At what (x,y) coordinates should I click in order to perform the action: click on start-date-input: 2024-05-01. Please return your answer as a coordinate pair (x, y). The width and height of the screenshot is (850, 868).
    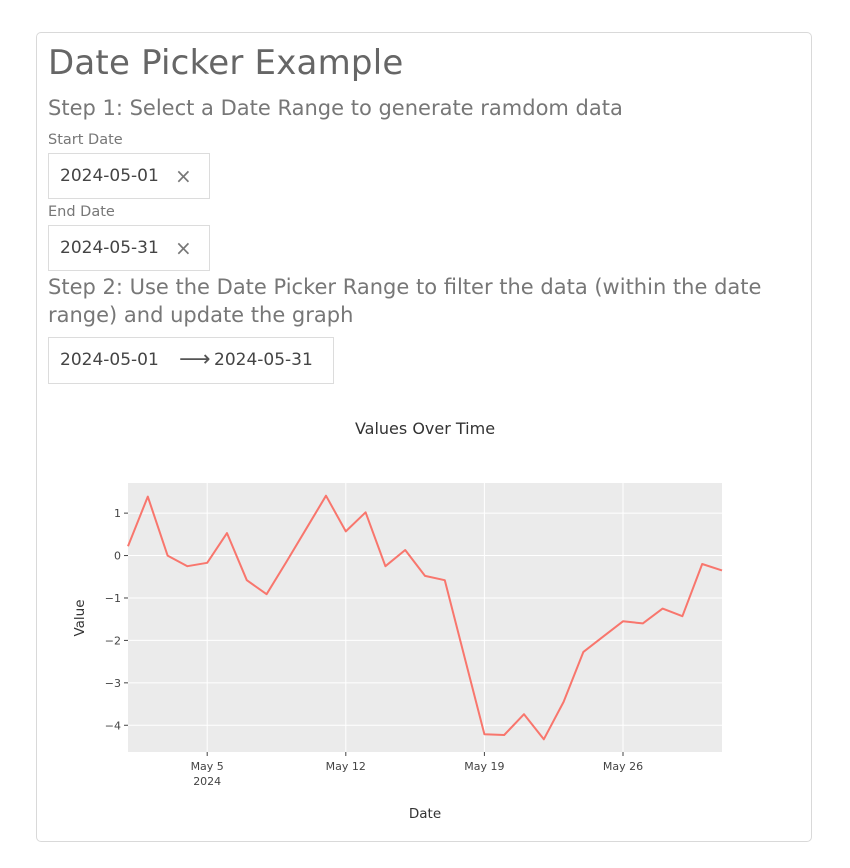
    Looking at the image, I should click on (109, 176).